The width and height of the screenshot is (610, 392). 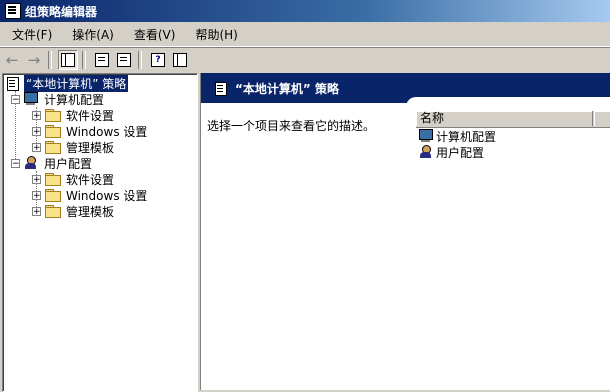 I want to click on back-button: ←, so click(x=12, y=60).